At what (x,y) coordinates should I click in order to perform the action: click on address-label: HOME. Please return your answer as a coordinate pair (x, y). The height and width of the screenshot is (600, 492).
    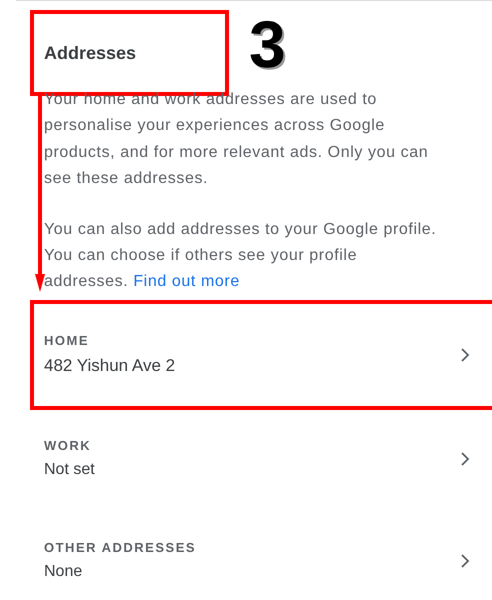
    Looking at the image, I should click on (67, 340).